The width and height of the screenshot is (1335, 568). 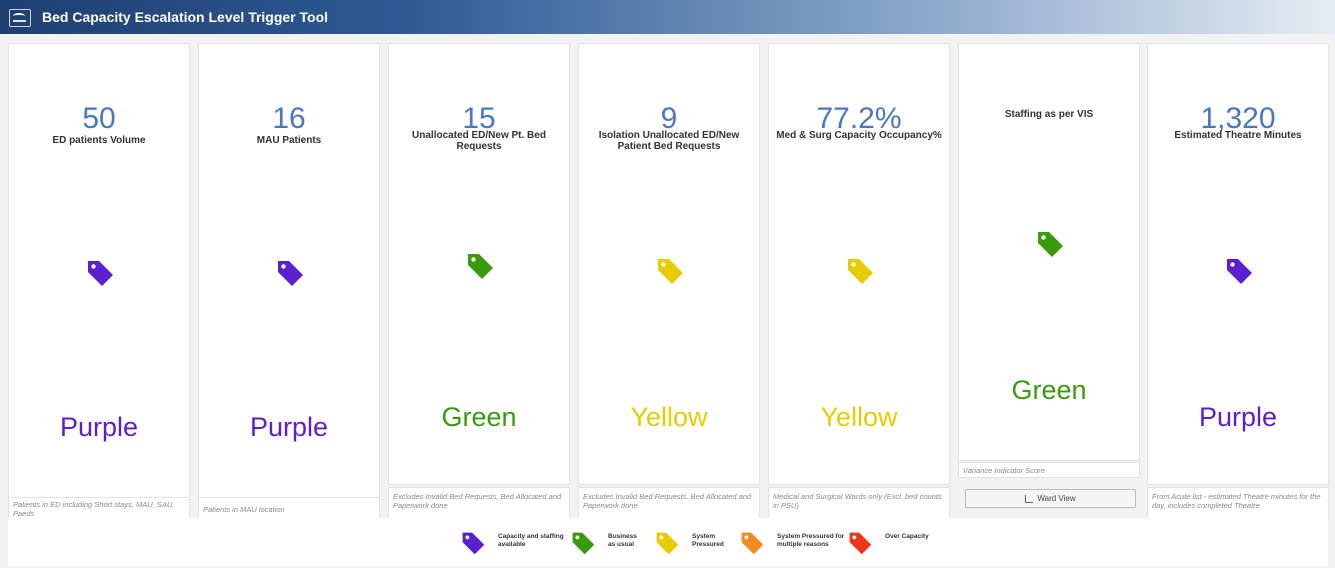 What do you see at coordinates (99, 118) in the screenshot?
I see `kpi-value: 50` at bounding box center [99, 118].